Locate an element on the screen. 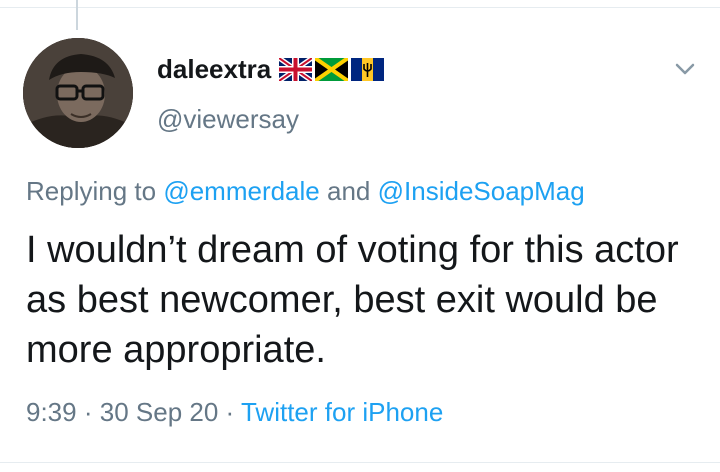 The width and height of the screenshot is (720, 472). replying-to-conjunction: and is located at coordinates (349, 191).